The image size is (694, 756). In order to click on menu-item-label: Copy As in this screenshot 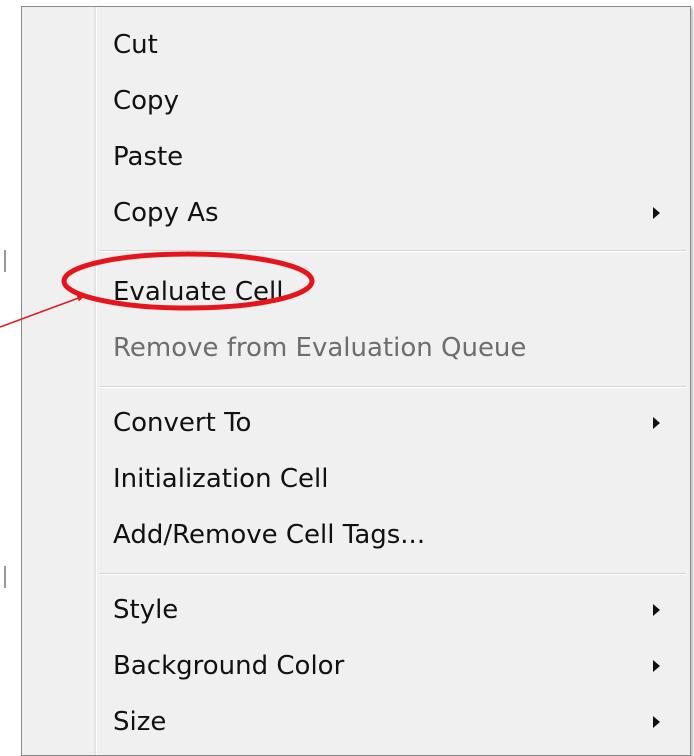, I will do `click(166, 213)`.